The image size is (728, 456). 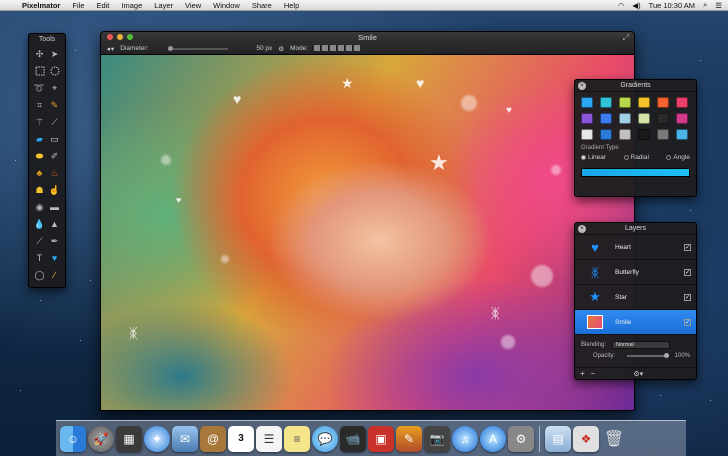 I want to click on menu-share: Share, so click(x=262, y=5).